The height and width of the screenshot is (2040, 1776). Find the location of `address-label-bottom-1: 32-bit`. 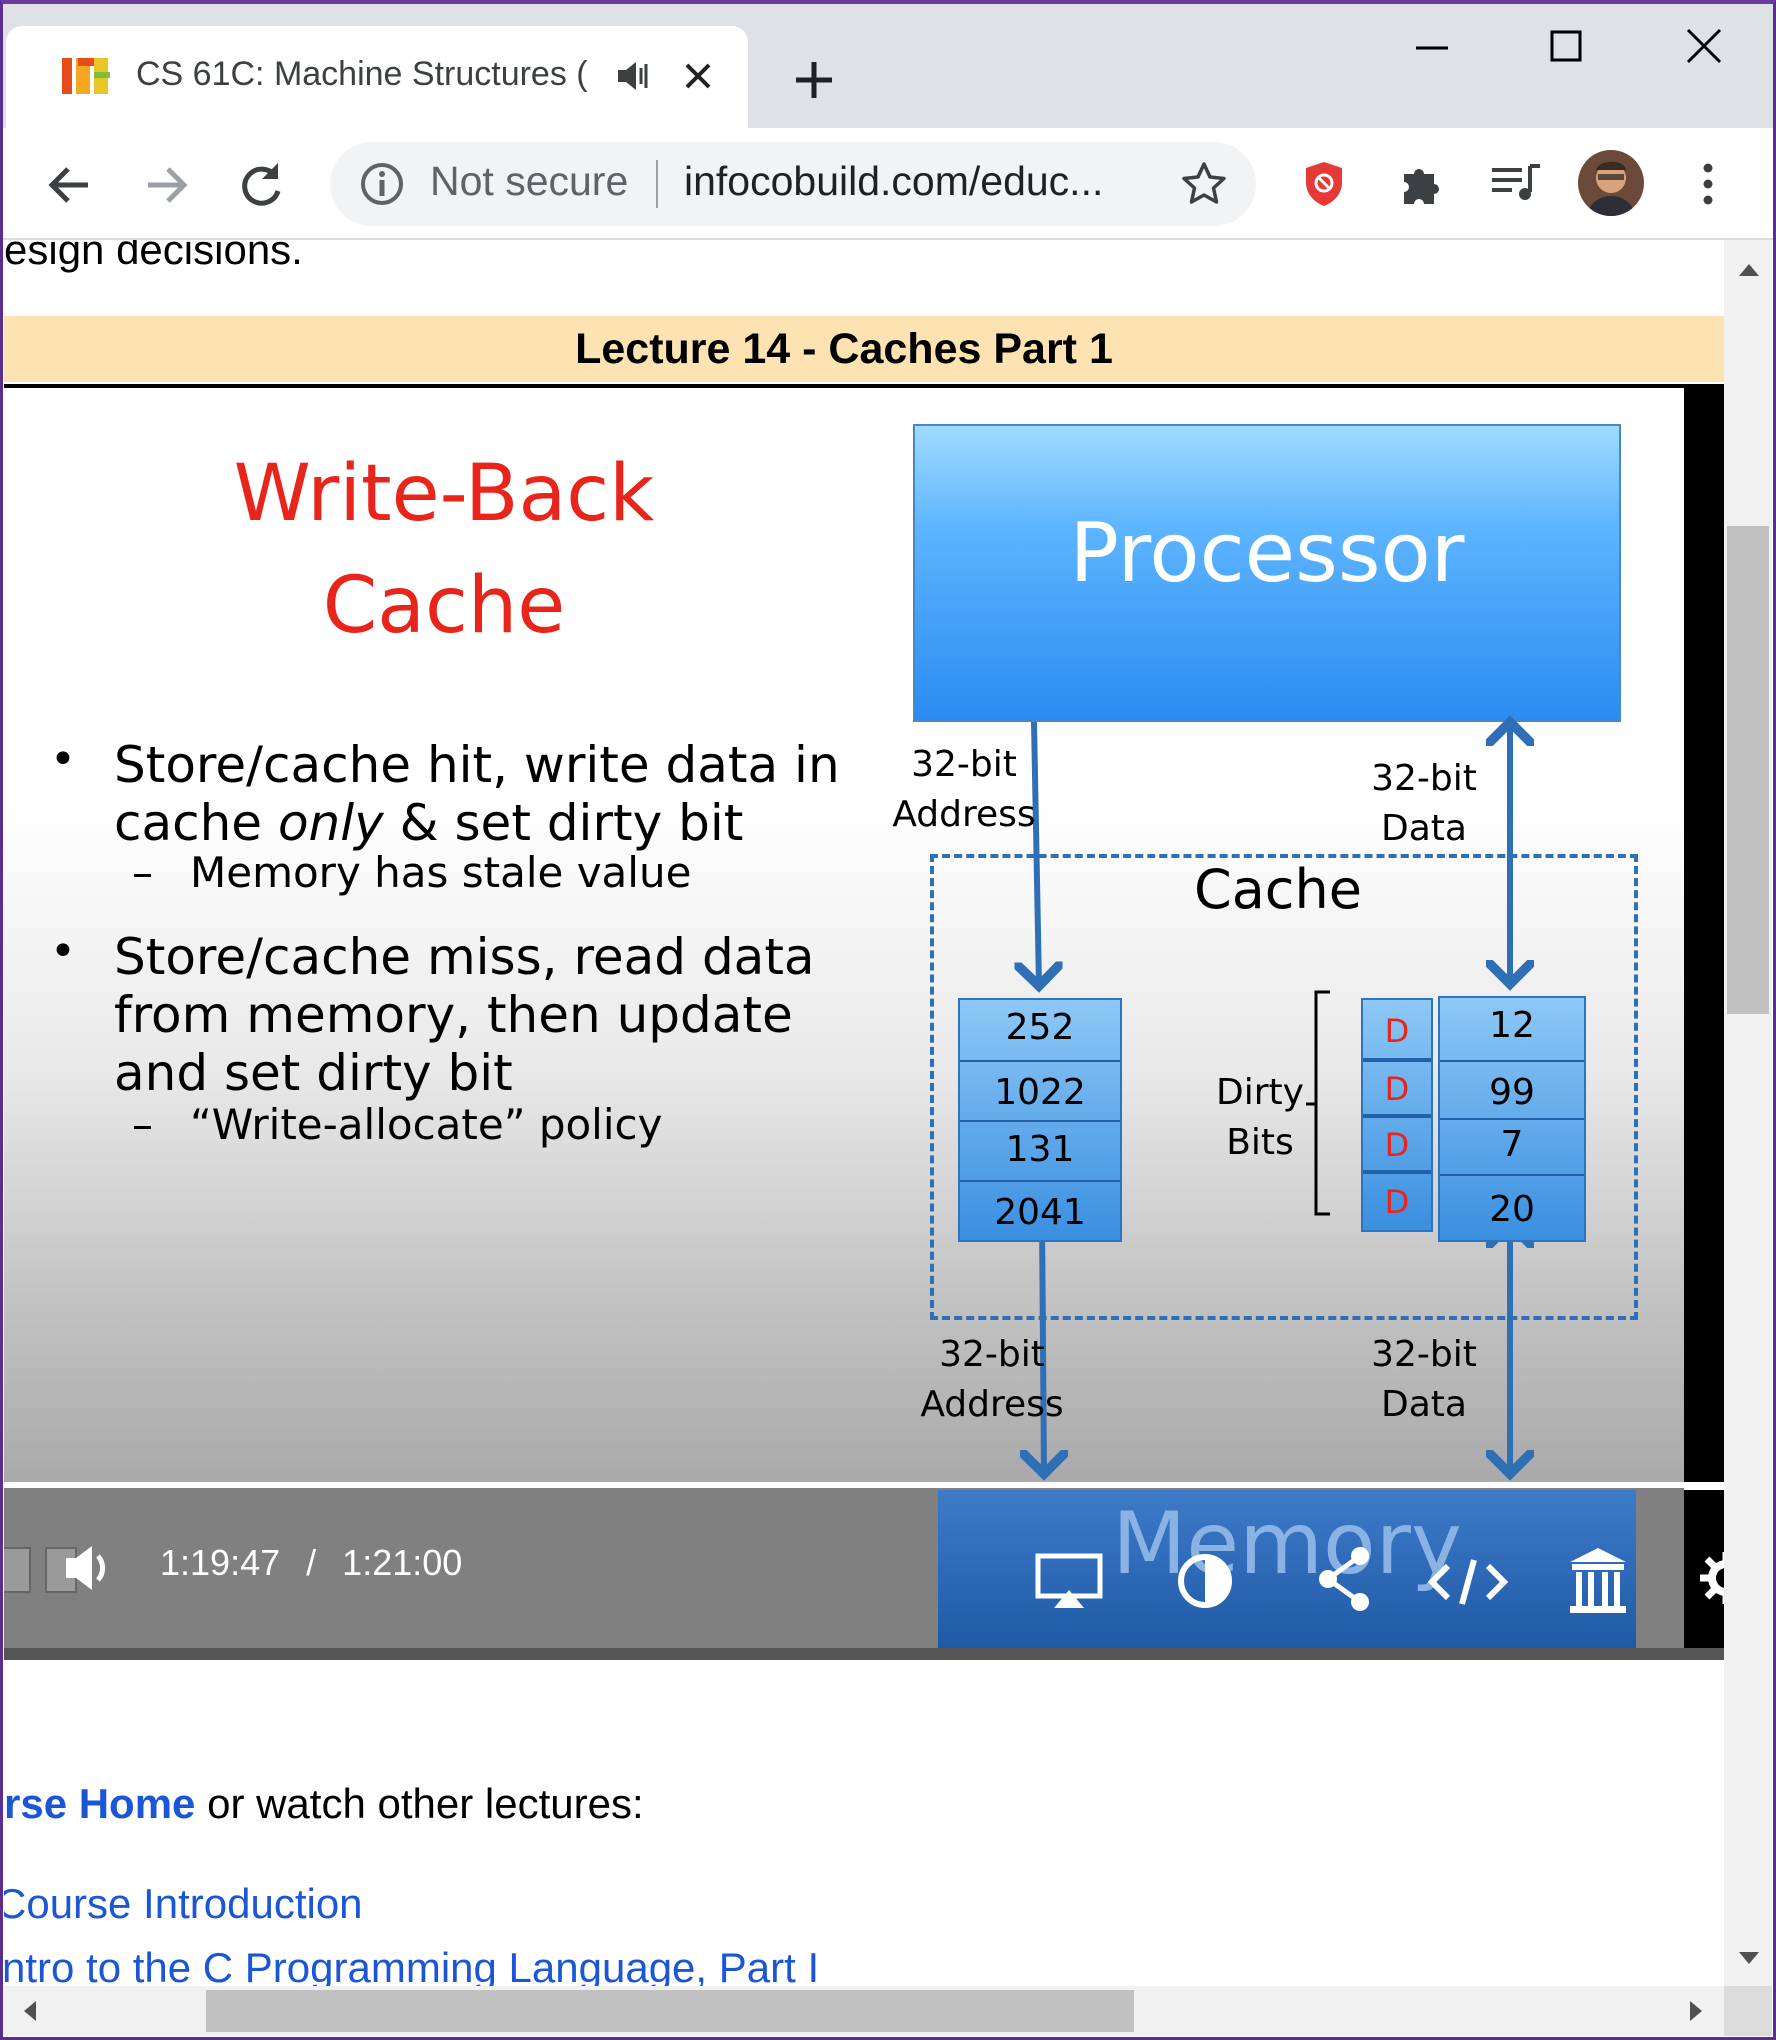

address-label-bottom-1: 32-bit is located at coordinates (992, 1354).